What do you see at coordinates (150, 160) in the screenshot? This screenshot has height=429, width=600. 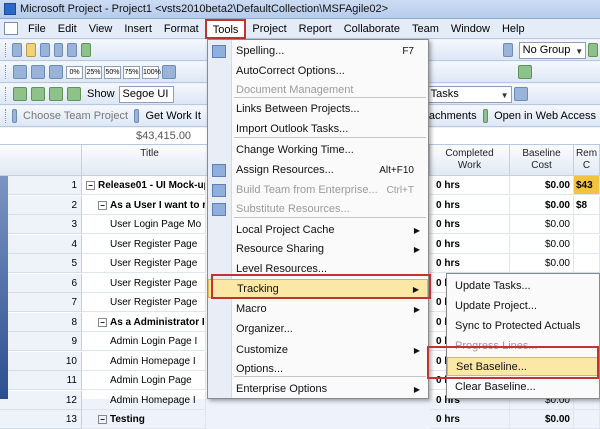 I see `title-column-header: Title` at bounding box center [150, 160].